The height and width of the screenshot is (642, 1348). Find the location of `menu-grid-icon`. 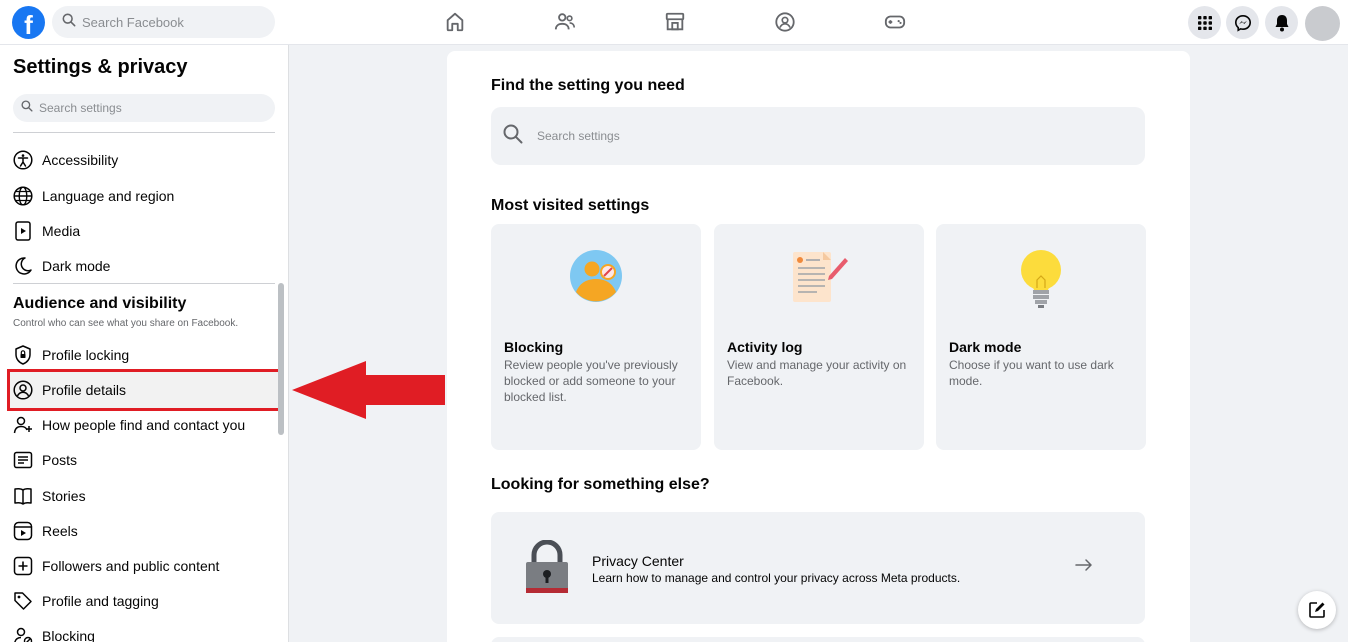

menu-grid-icon is located at coordinates (1204, 22).